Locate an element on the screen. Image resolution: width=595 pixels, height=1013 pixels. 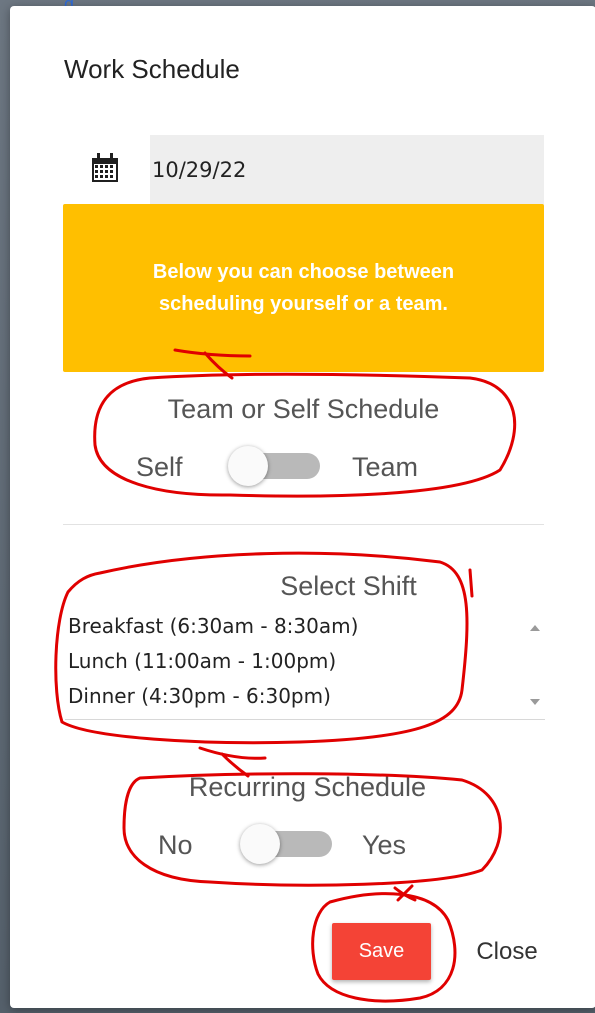
scroll-up-arrow-icon is located at coordinates (535, 628).